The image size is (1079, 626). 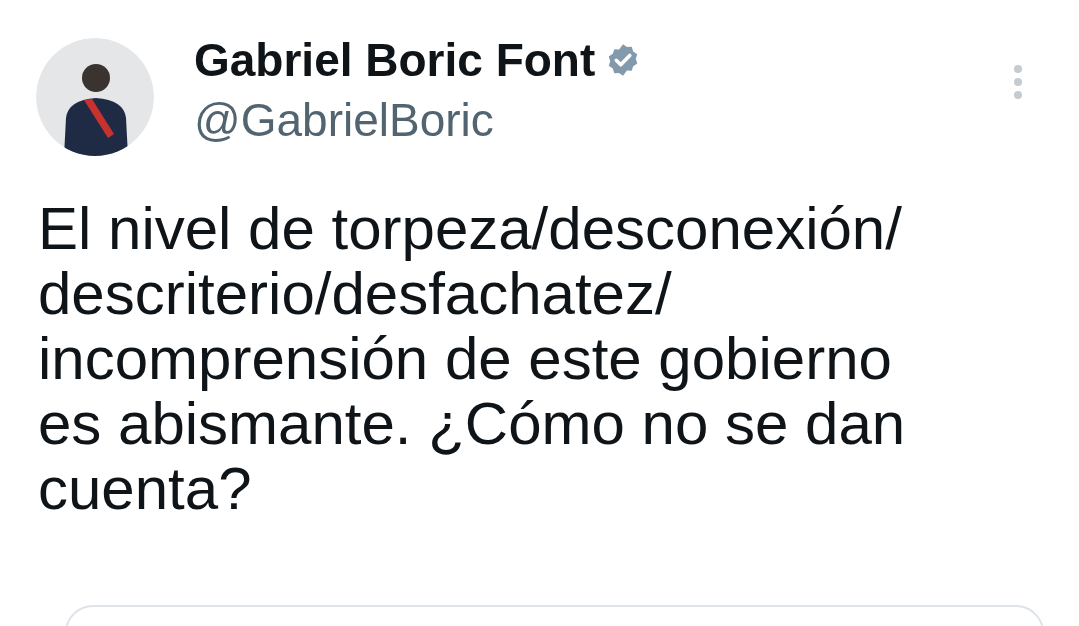 I want to click on author-name: Gabriel Boric Font, so click(x=395, y=60).